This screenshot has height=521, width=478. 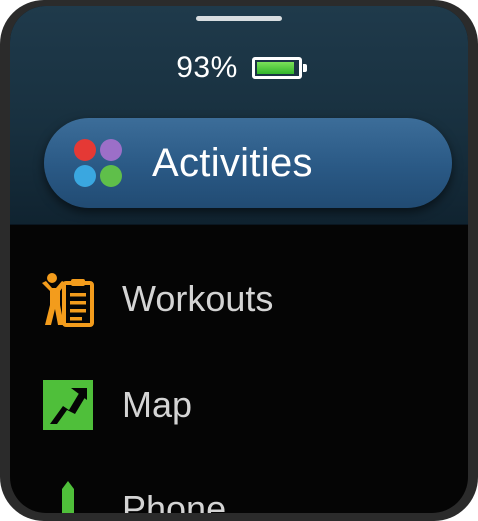 What do you see at coordinates (85, 150) in the screenshot?
I see `dot-red` at bounding box center [85, 150].